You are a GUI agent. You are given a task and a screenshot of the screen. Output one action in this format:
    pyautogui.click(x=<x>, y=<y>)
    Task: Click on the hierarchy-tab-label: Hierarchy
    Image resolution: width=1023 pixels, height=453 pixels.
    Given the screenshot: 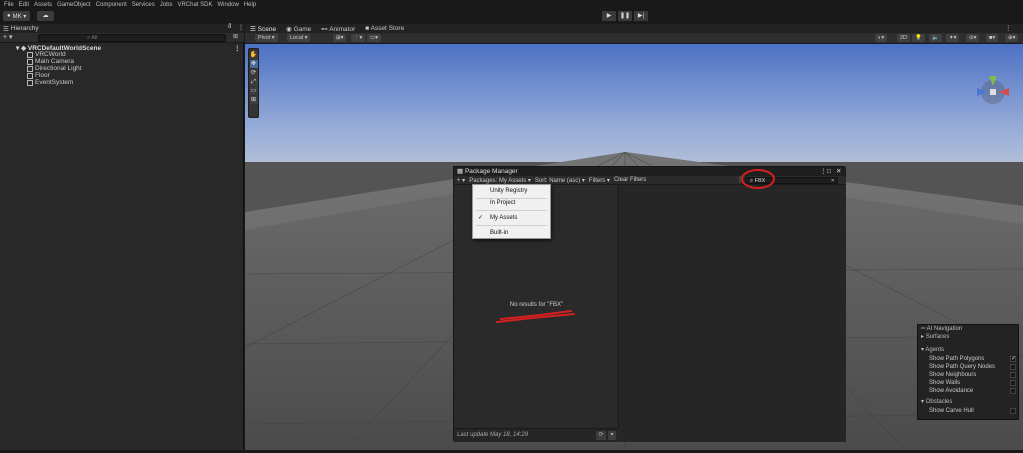 What is the action you would take?
    pyautogui.click(x=24, y=28)
    